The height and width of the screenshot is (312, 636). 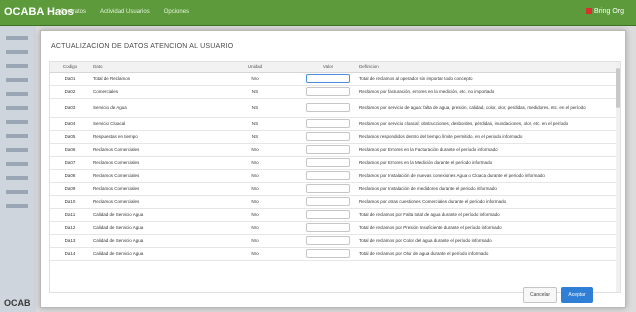 What do you see at coordinates (70, 92) in the screenshot?
I see `cell-code: Da02` at bounding box center [70, 92].